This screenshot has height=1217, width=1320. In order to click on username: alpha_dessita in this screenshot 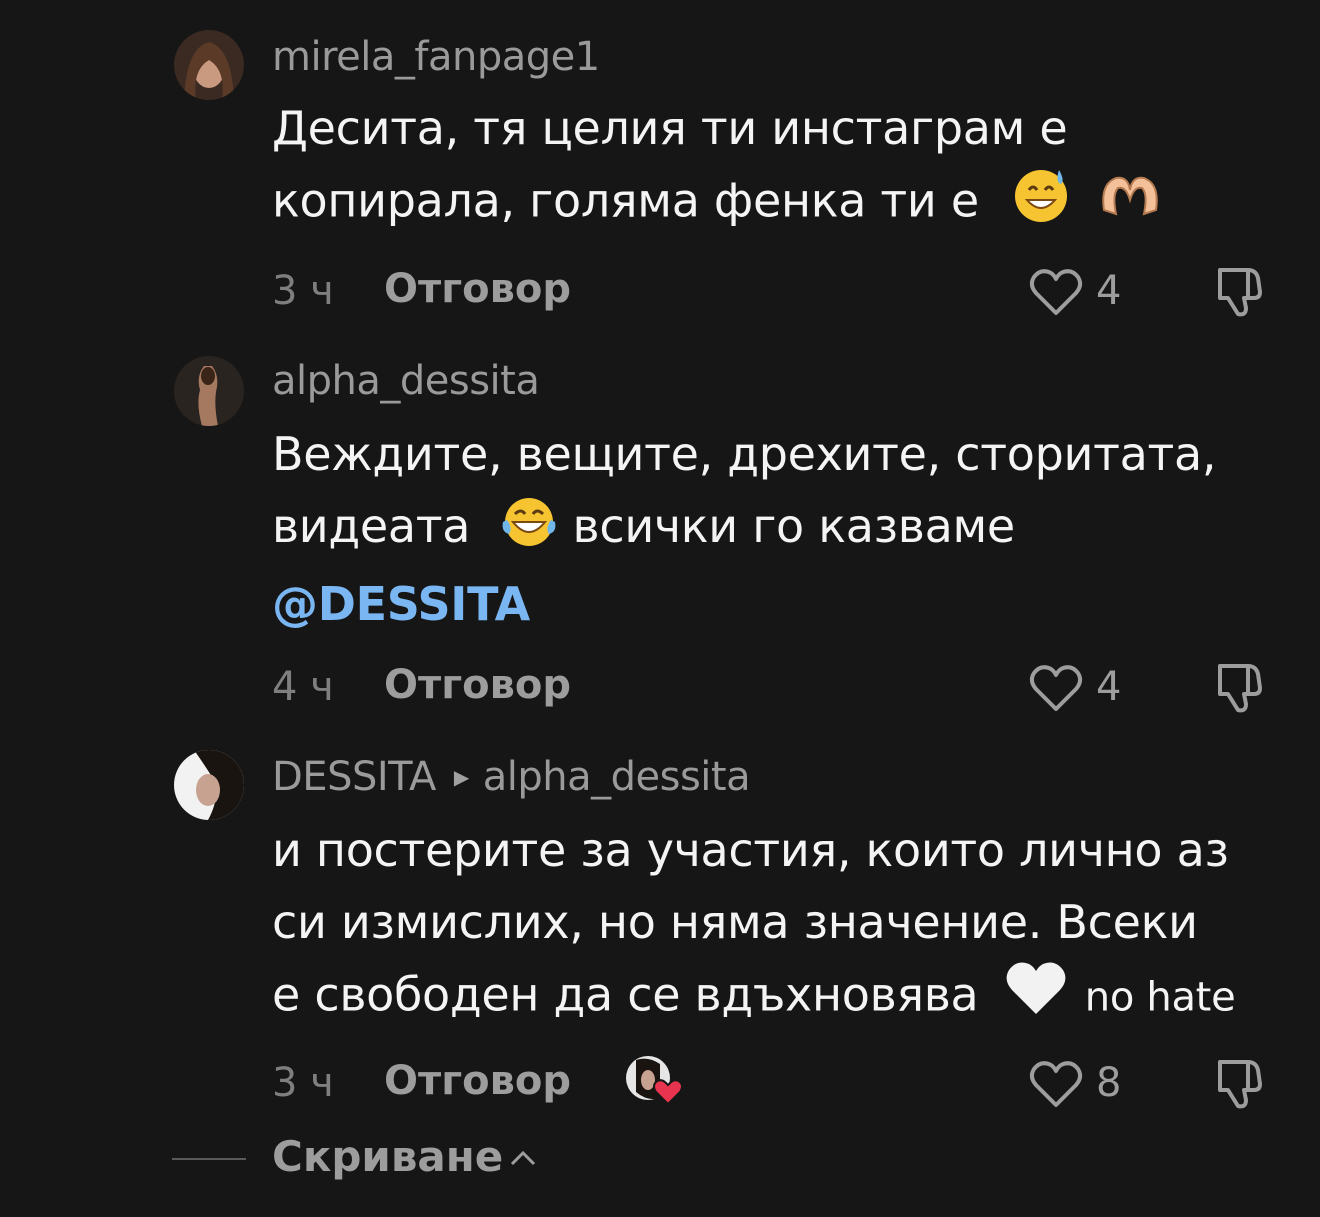, I will do `click(406, 381)`.